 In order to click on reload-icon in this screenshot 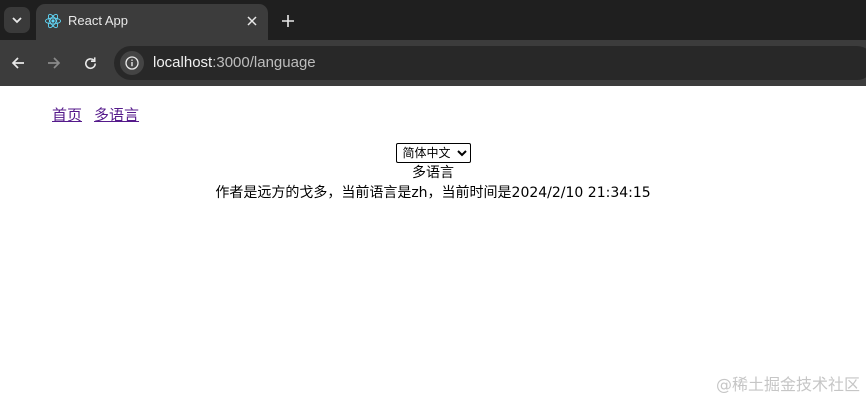, I will do `click(90, 62)`.